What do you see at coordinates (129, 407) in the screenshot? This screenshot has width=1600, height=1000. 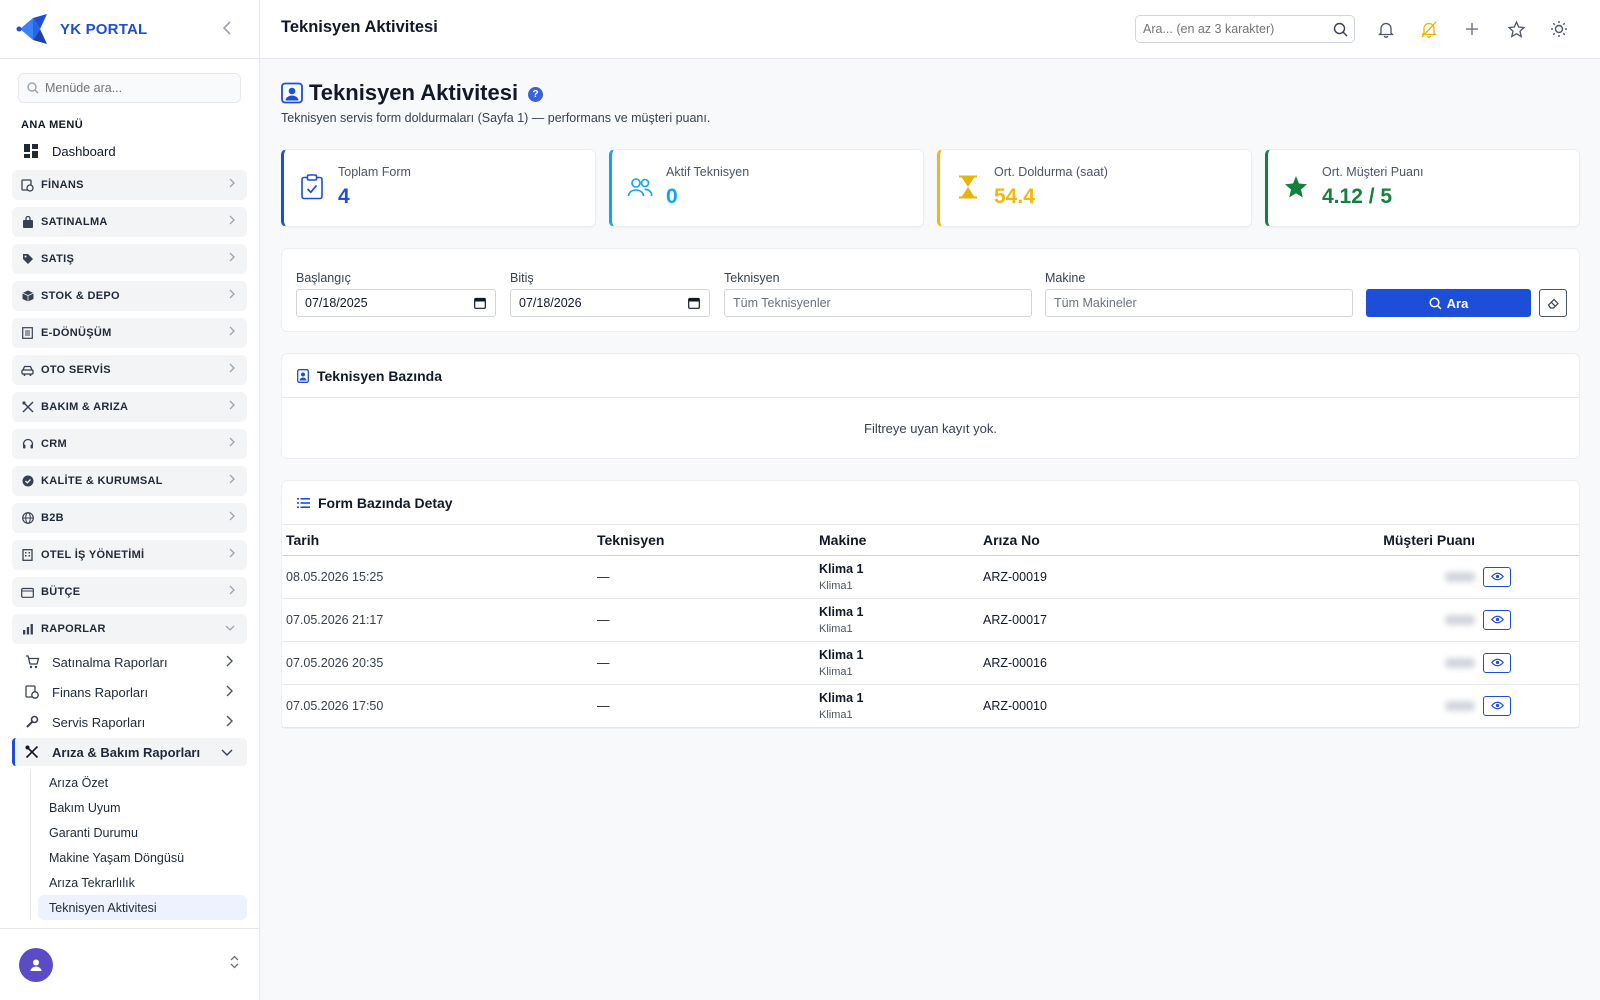 I see `sidebar-group-bakim-ariza: BAKIM & ARIZA` at bounding box center [129, 407].